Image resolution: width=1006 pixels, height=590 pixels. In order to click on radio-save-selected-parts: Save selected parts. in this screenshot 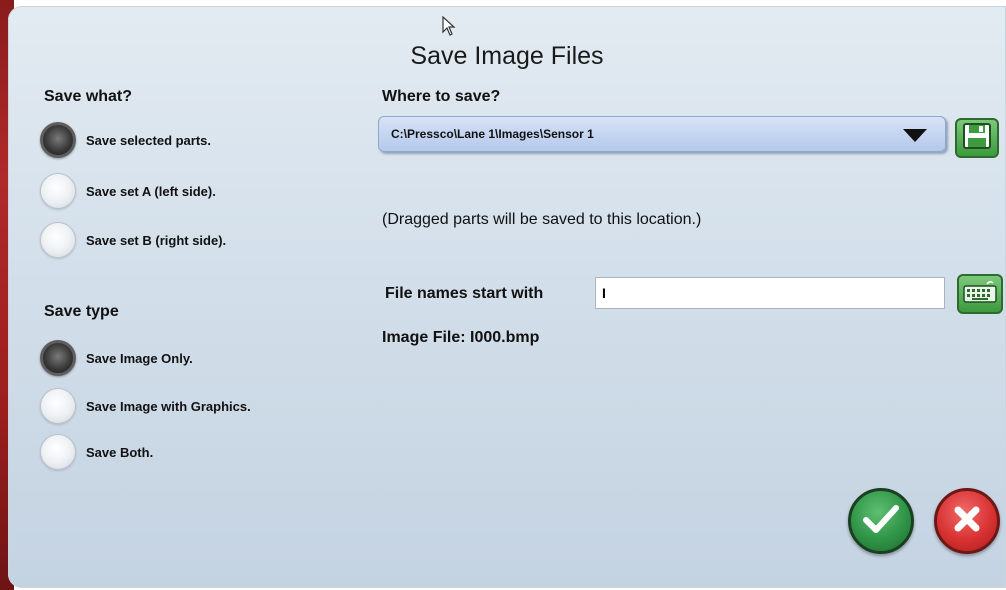, I will do `click(125, 140)`.